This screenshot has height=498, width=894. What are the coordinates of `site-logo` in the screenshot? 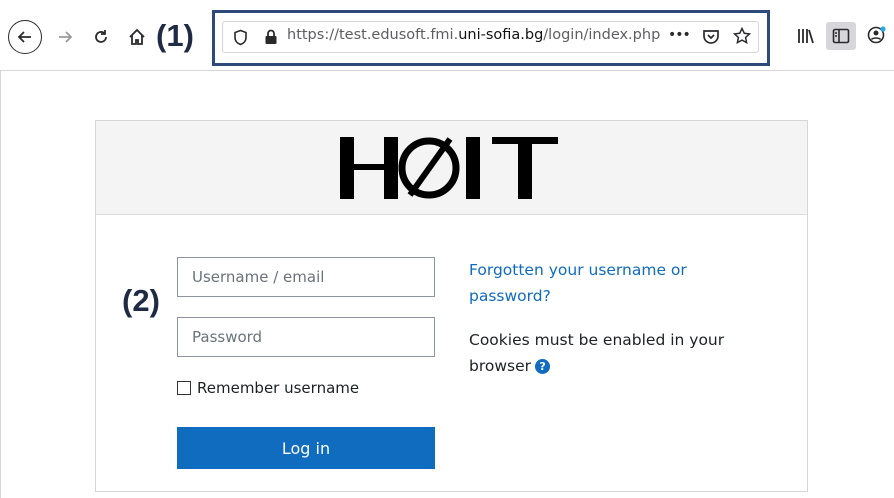 It's located at (450, 168).